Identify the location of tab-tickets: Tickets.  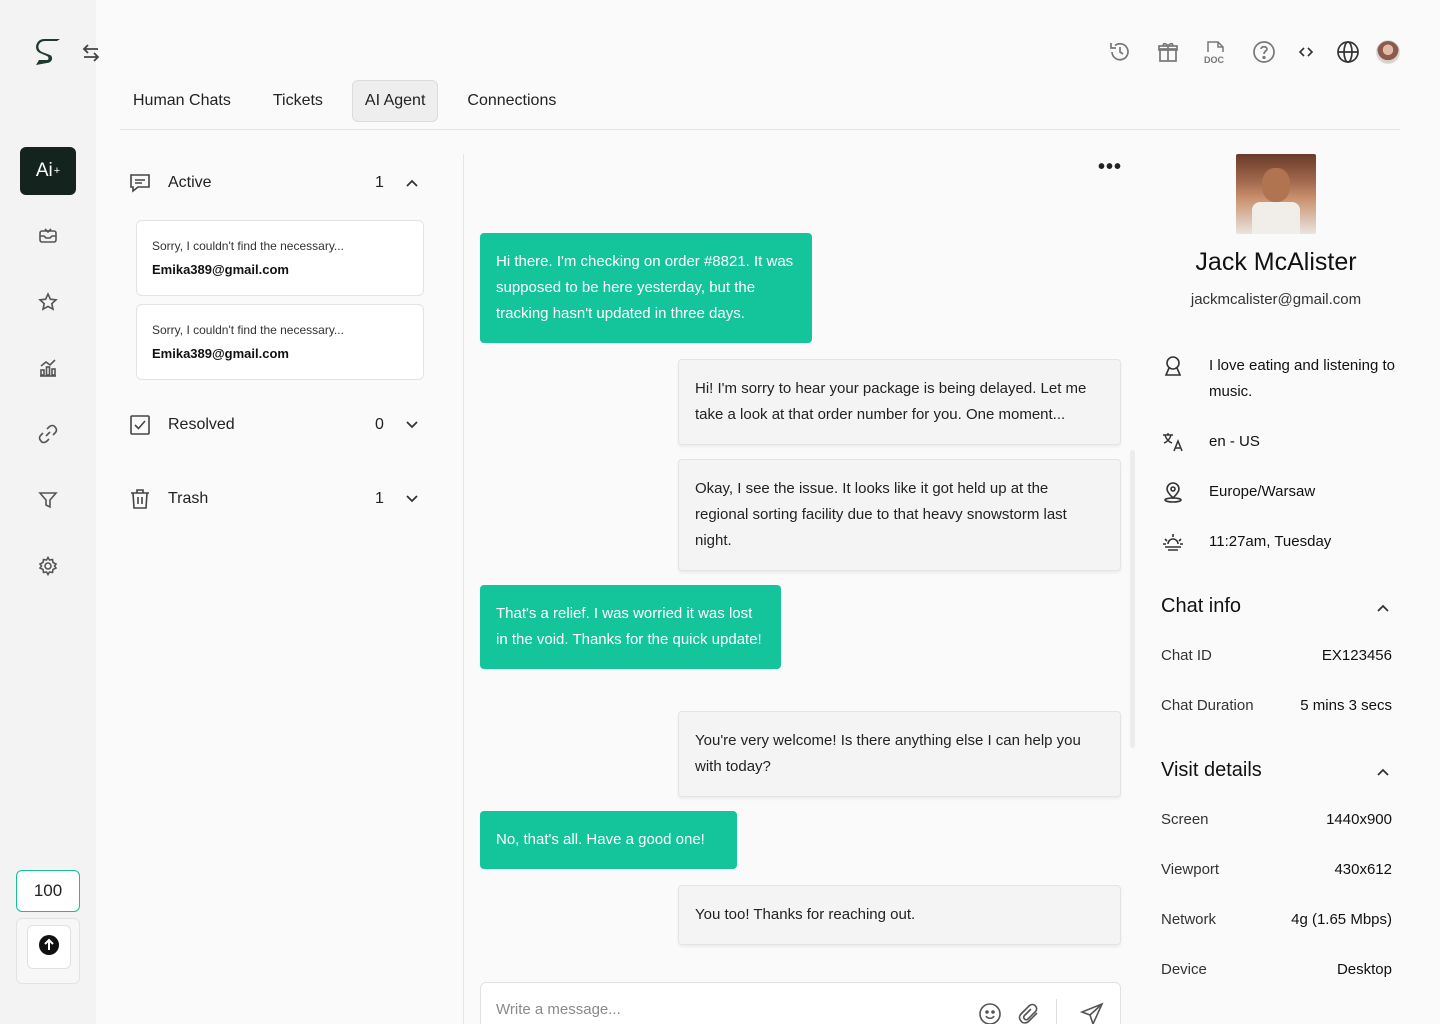
(298, 101).